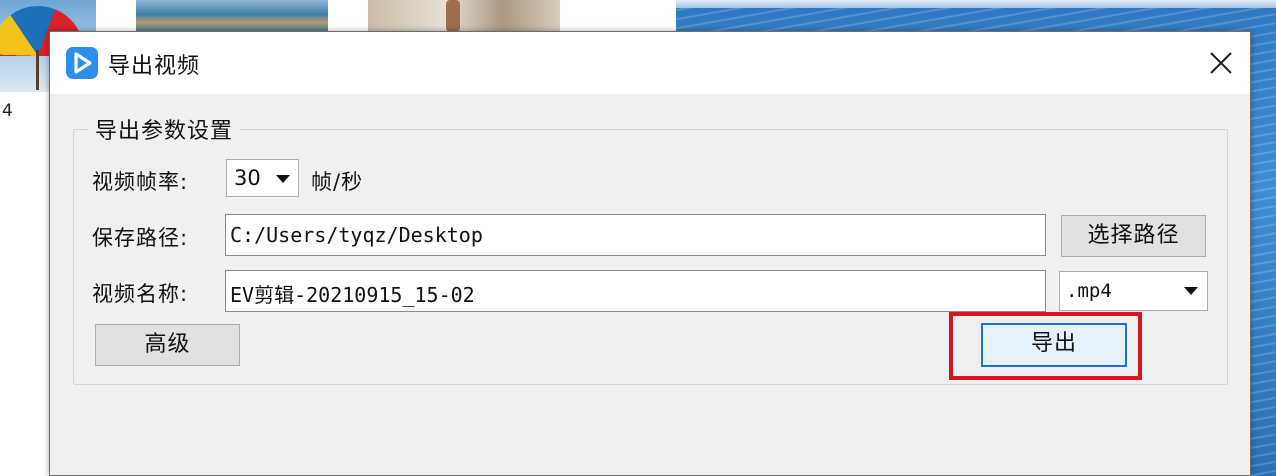 The image size is (1276, 476). Describe the element at coordinates (25, 284) in the screenshot. I see `background-left-column` at that location.